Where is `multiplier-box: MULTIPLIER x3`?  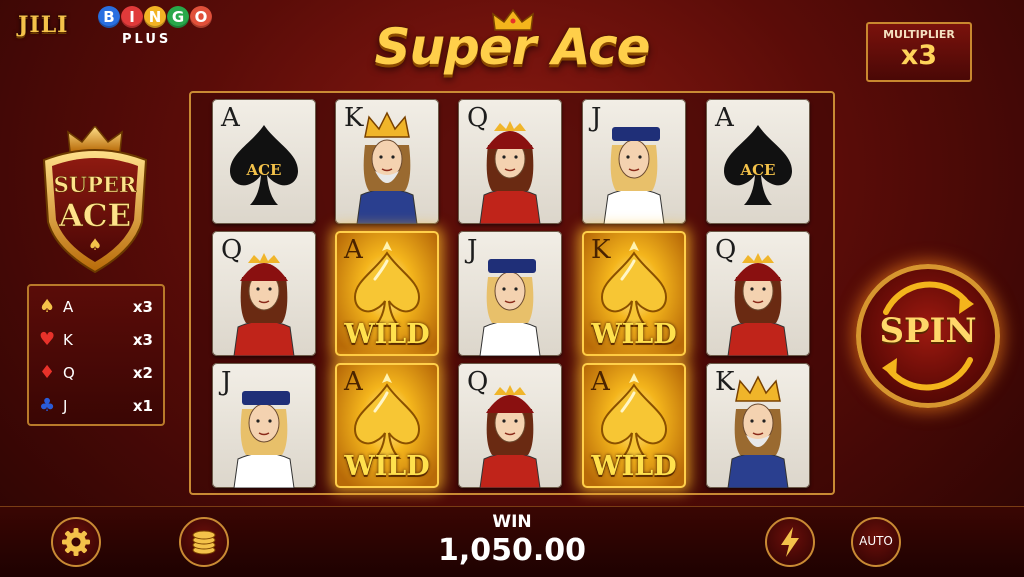 multiplier-box: MULTIPLIER x3 is located at coordinates (919, 52).